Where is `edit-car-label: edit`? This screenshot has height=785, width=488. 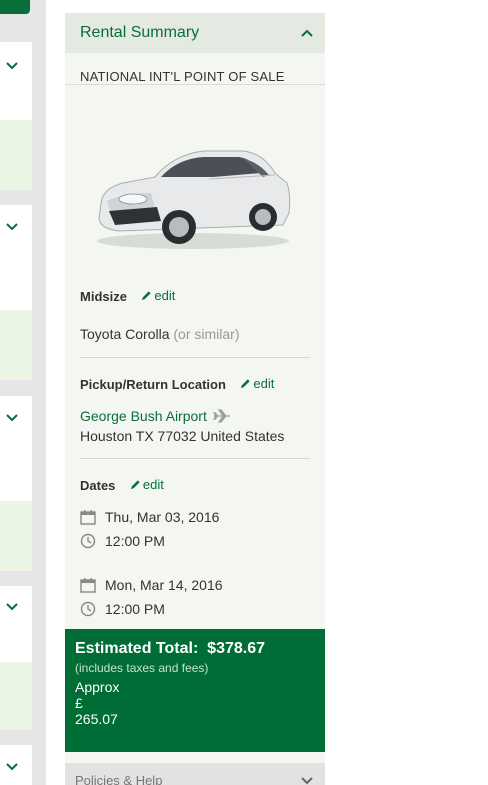 edit-car-label: edit is located at coordinates (165, 295).